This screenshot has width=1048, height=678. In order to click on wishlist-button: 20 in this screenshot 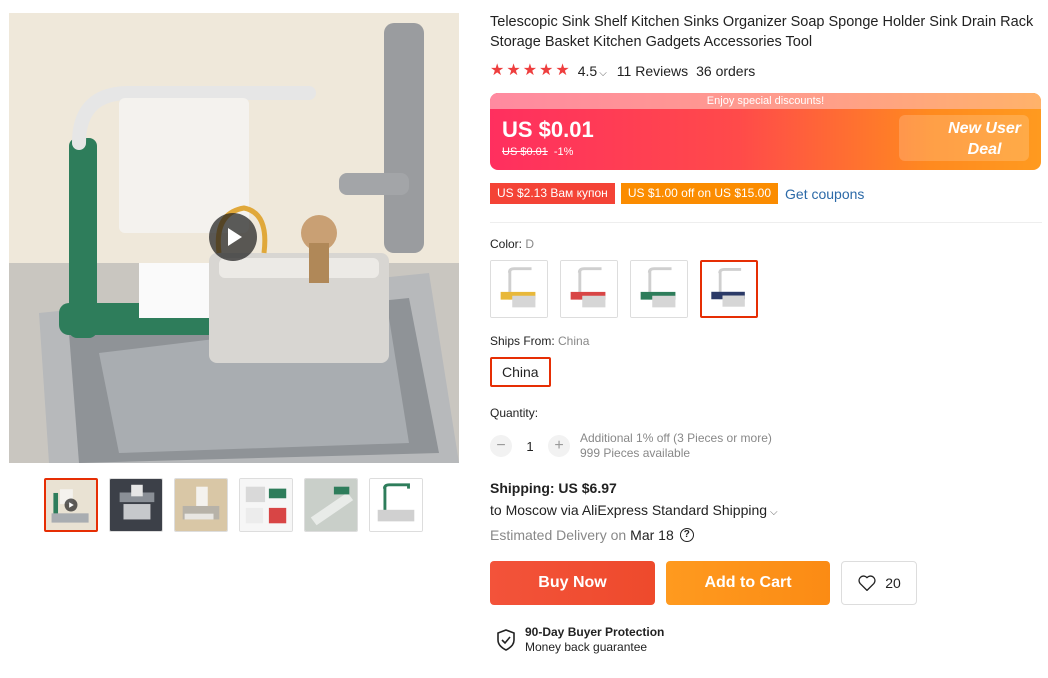, I will do `click(879, 583)`.